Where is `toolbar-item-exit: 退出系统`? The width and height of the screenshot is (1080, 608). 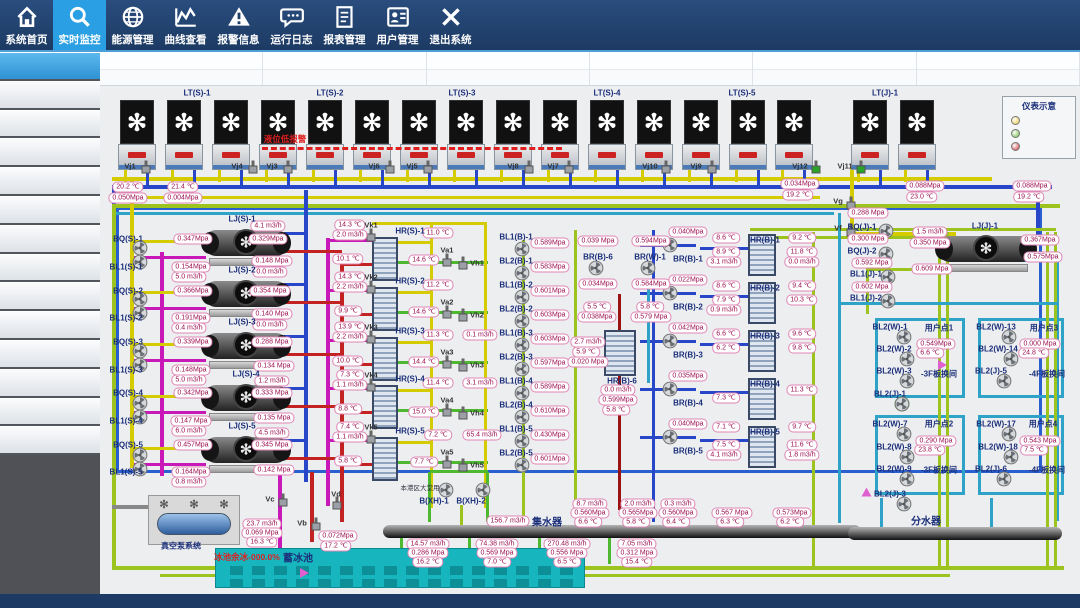 toolbar-item-exit: 退出系统 is located at coordinates (450, 25).